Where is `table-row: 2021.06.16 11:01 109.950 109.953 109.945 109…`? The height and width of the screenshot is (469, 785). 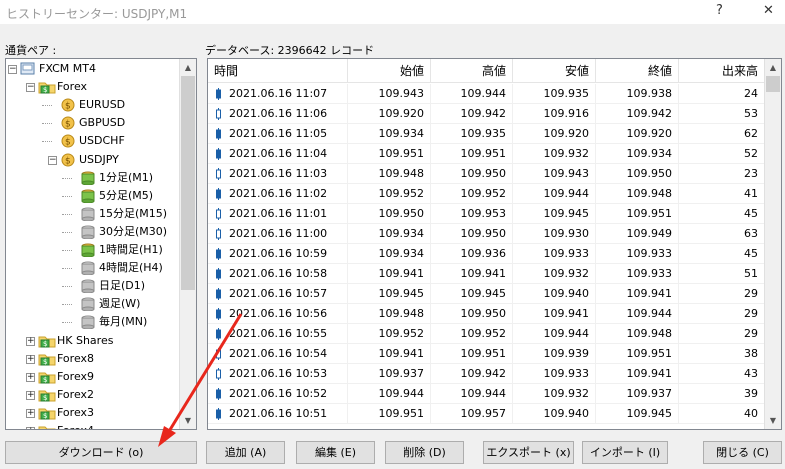
table-row: 2021.06.16 11:01 109.950 109.953 109.945 109… is located at coordinates (486, 214).